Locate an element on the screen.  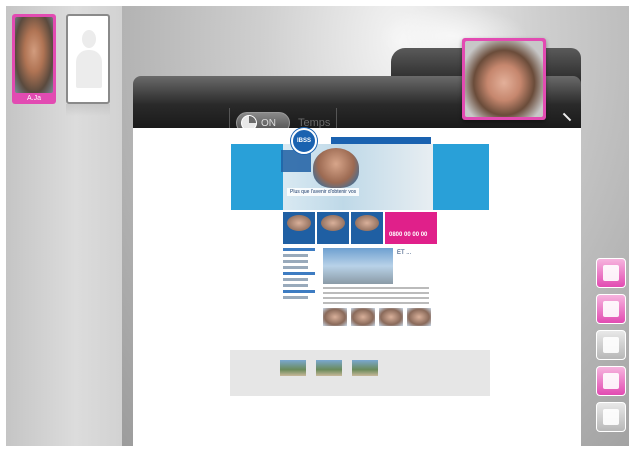
self-video is located at coordinates (504, 79).